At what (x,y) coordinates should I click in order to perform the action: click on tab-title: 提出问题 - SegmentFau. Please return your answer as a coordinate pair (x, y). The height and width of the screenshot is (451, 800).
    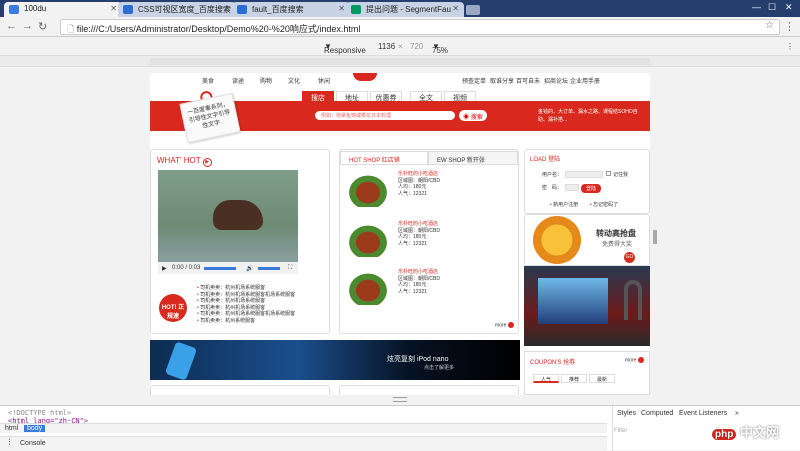
    Looking at the image, I should click on (408, 9).